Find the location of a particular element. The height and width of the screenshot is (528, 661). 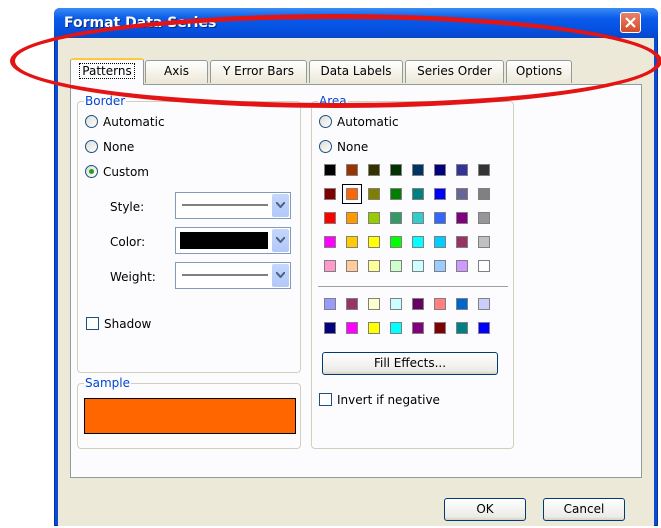

title-bar: Format Data Series is located at coordinates (356, 23).